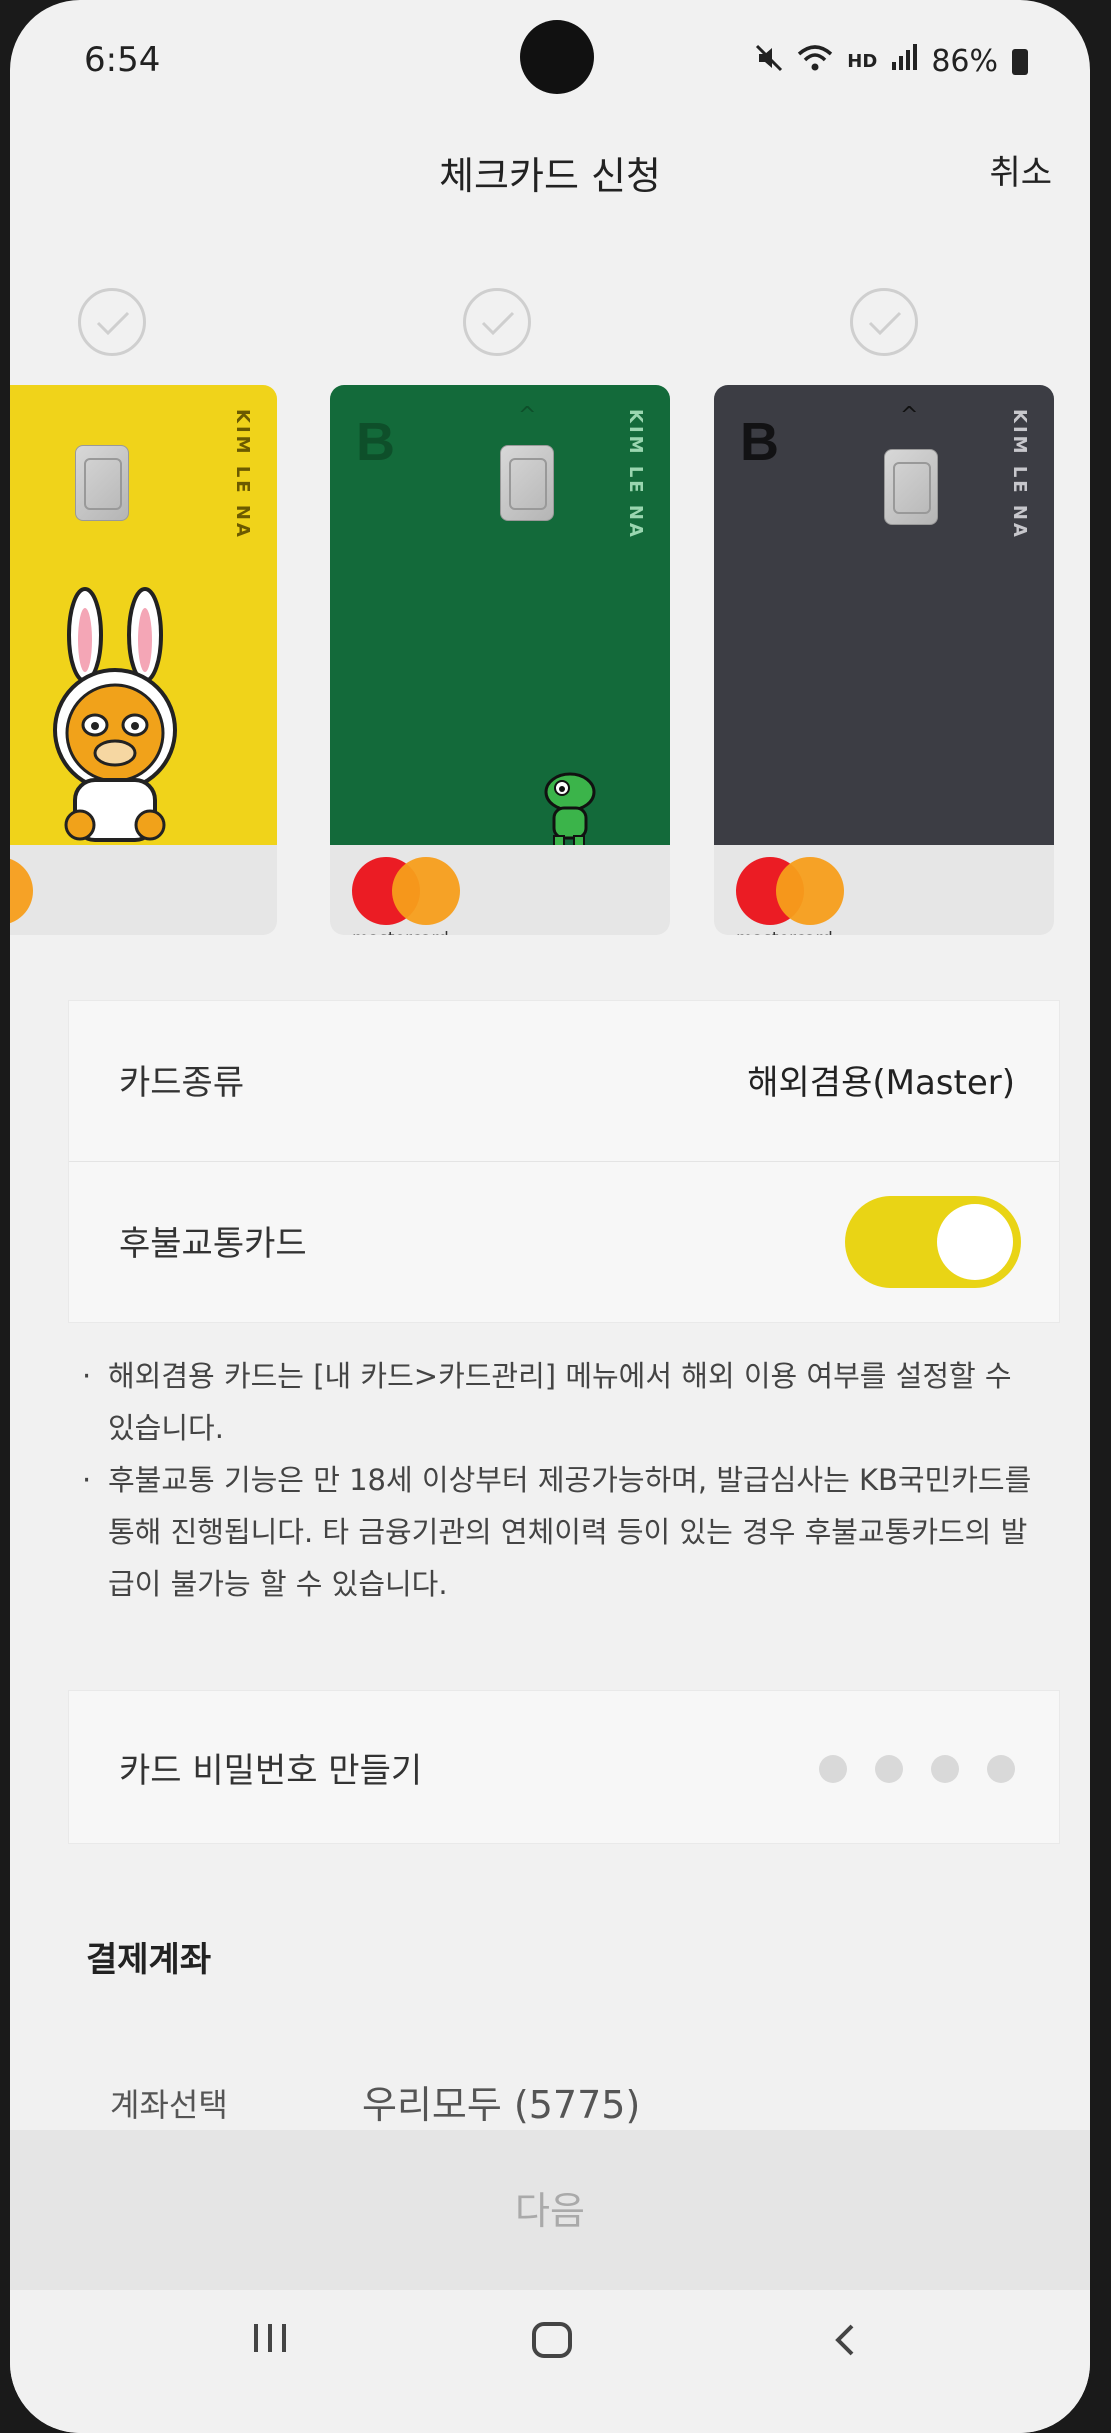 The image size is (1111, 2433). I want to click on status-icons: HD 86%, so click(891, 61).